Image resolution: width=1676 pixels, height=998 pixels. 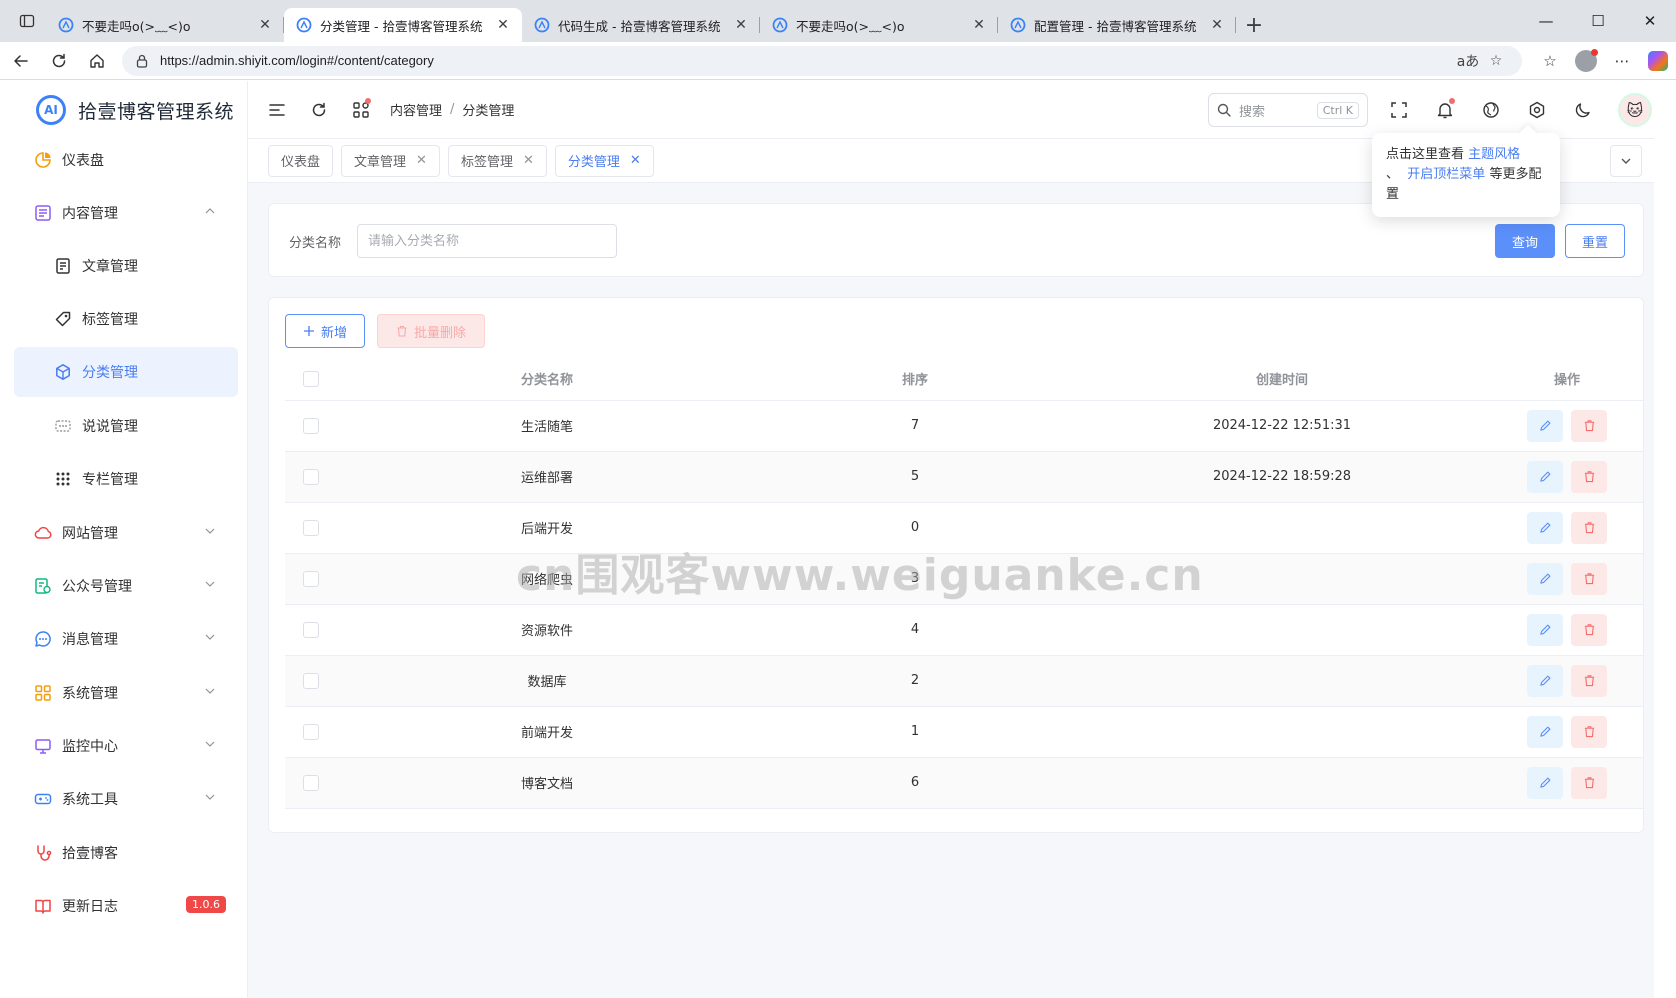 What do you see at coordinates (43, 533) in the screenshot?
I see `website-icon` at bounding box center [43, 533].